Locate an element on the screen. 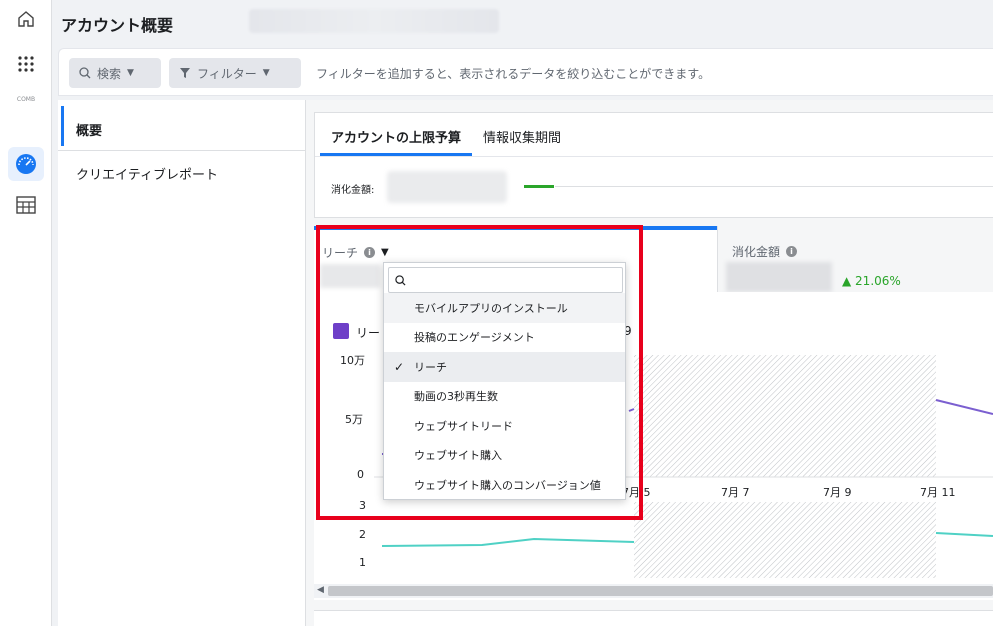  option-label: モバイルアプリのインストール is located at coordinates (491, 308).